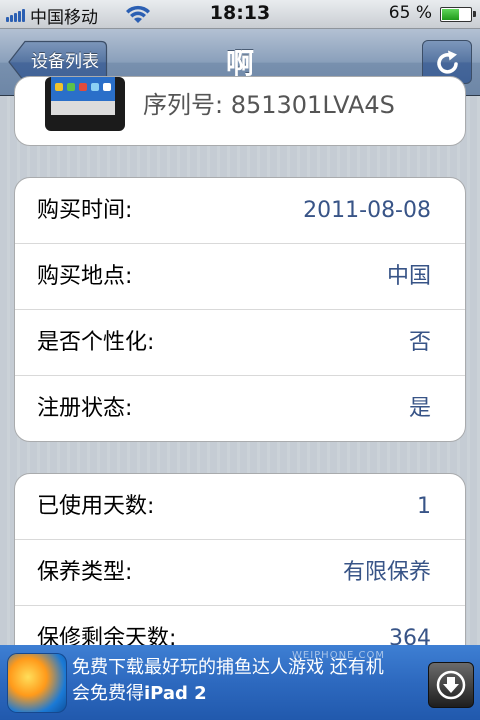  What do you see at coordinates (85, 408) in the screenshot?
I see `registration-status-label: 注册状态:` at bounding box center [85, 408].